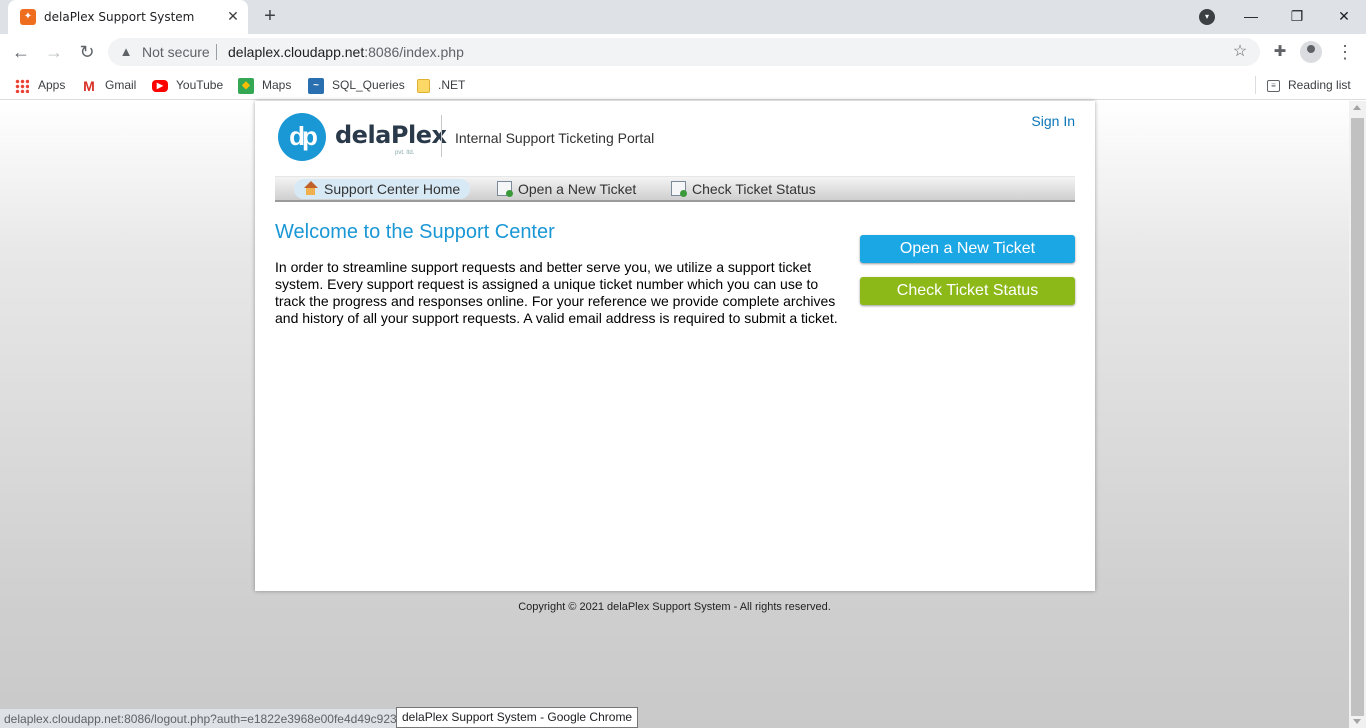  I want to click on gmail-icon: M, so click(89, 85).